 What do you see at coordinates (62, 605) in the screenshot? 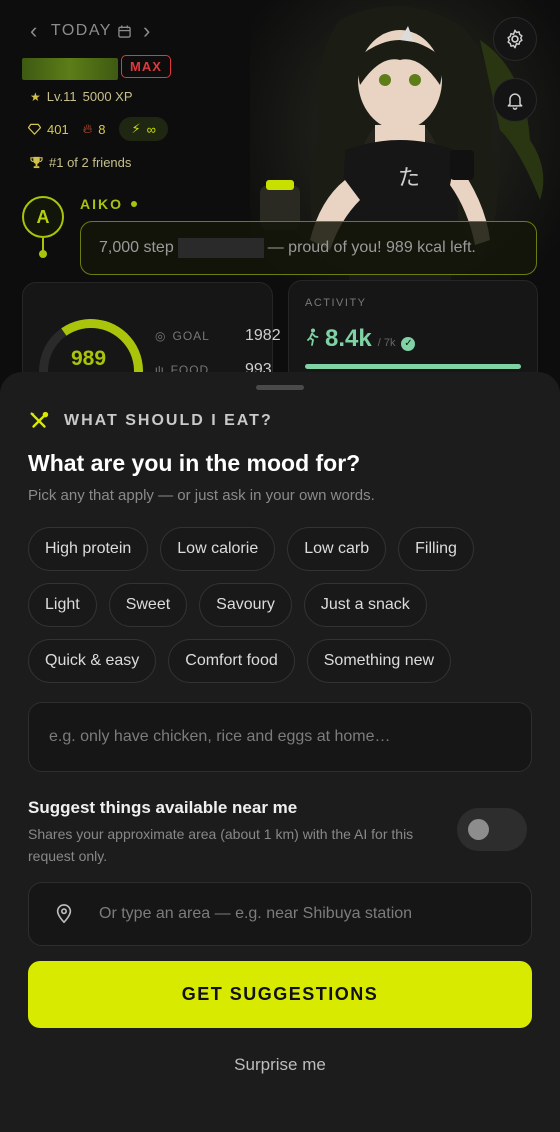
I see `chip-light: Light` at bounding box center [62, 605].